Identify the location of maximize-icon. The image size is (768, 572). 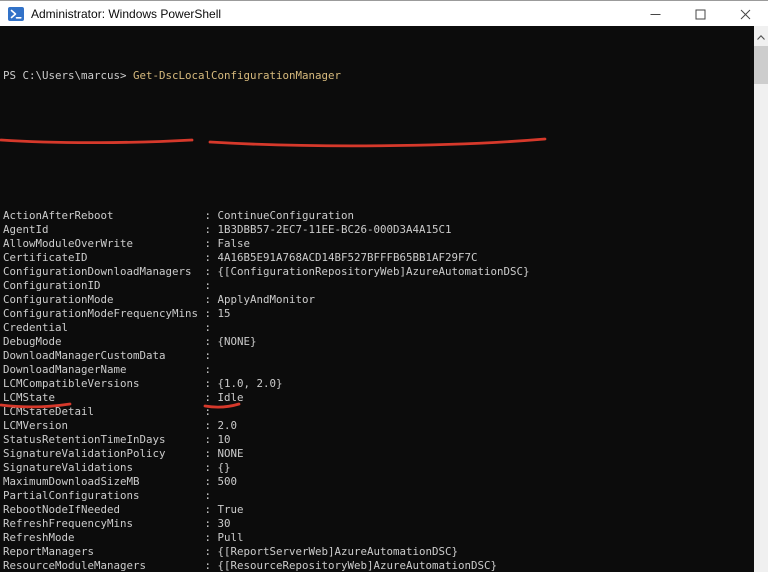
(700, 14).